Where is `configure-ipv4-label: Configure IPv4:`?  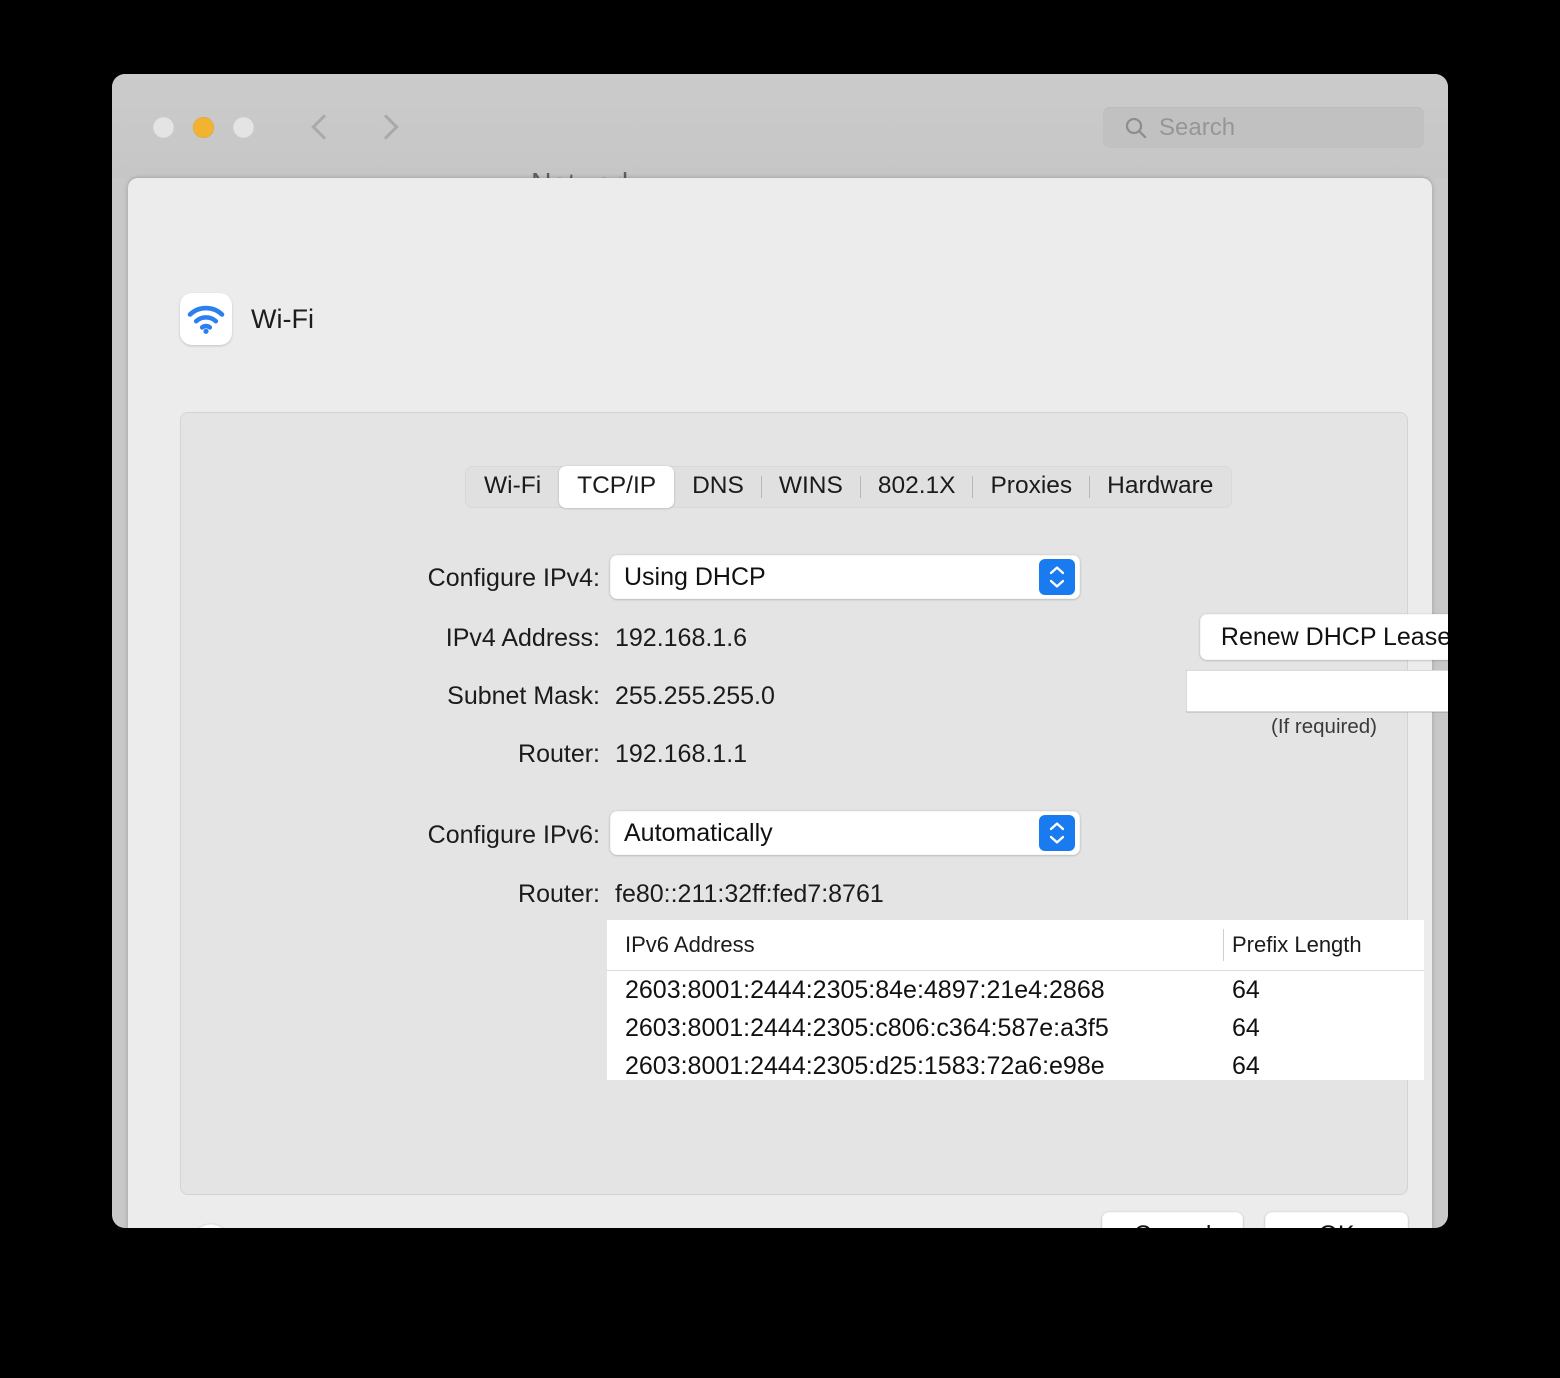
configure-ipv4-label: Configure IPv4: is located at coordinates (513, 578).